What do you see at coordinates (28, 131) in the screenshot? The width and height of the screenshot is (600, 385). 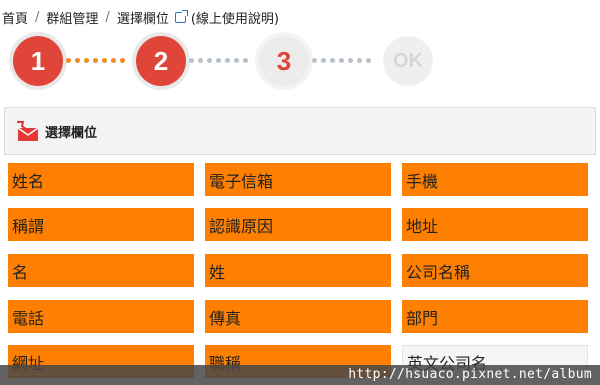 I see `mail-icon` at bounding box center [28, 131].